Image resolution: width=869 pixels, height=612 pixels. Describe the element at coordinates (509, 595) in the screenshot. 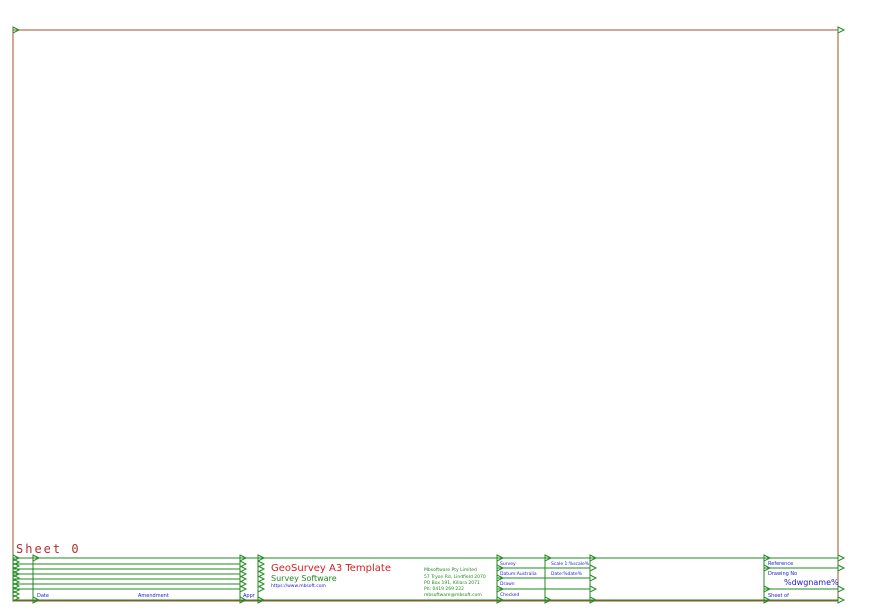

I see `signoff-checked: Checked` at that location.